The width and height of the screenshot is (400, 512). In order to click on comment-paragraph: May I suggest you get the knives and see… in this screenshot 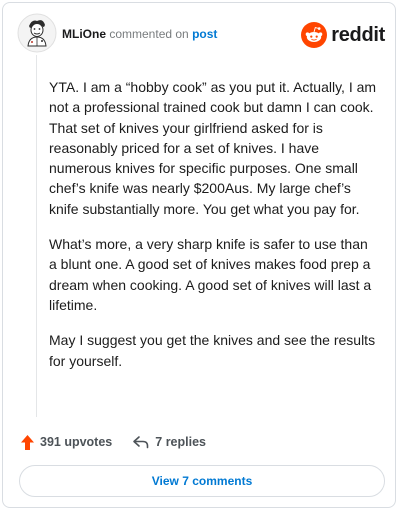, I will do `click(212, 350)`.